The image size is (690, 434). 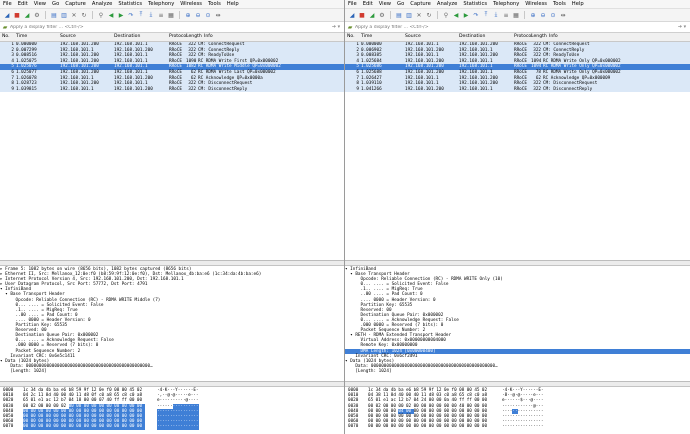 What do you see at coordinates (539, 36) in the screenshot?
I see `col-length: Length` at bounding box center [539, 36].